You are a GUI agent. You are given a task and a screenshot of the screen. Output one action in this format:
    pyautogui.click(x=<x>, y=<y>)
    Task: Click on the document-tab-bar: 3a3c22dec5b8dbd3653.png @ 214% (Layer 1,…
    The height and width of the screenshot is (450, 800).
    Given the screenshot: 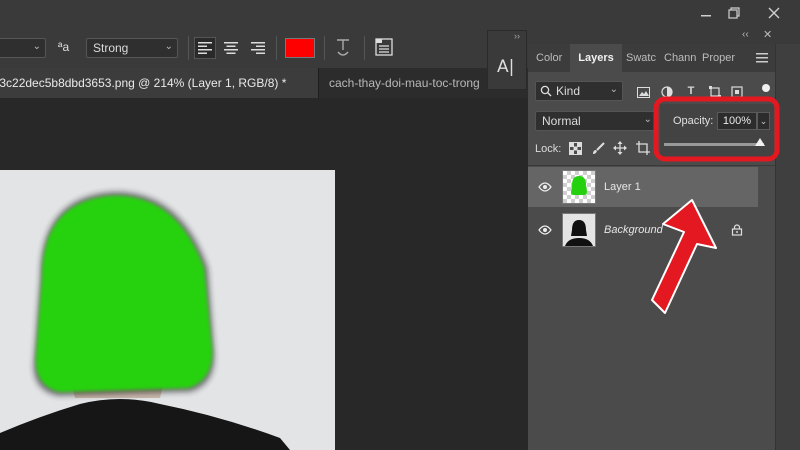 What is the action you would take?
    pyautogui.click(x=264, y=83)
    